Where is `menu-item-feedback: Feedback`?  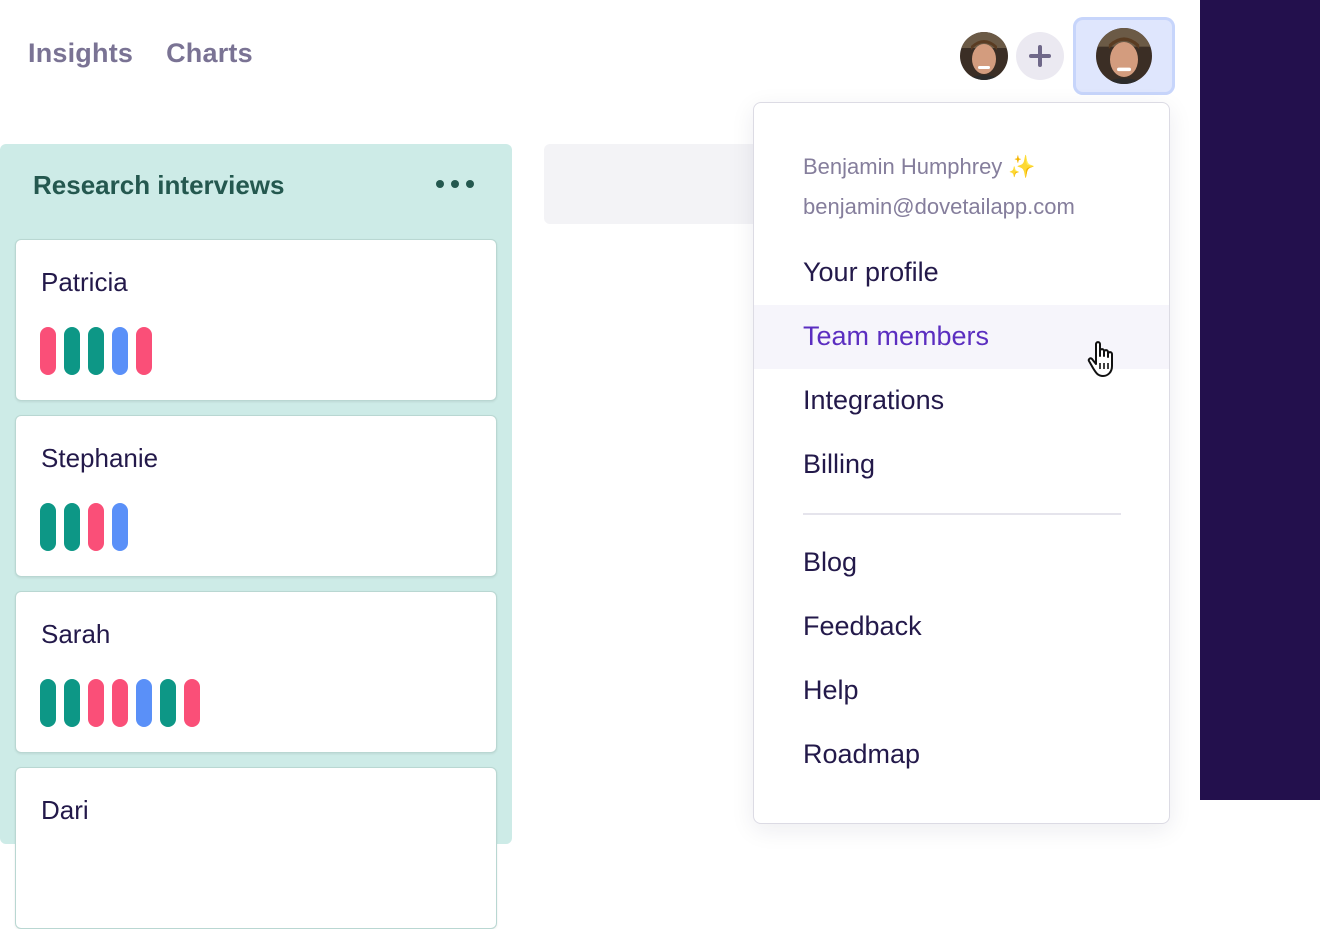 menu-item-feedback: Feedback is located at coordinates (961, 627).